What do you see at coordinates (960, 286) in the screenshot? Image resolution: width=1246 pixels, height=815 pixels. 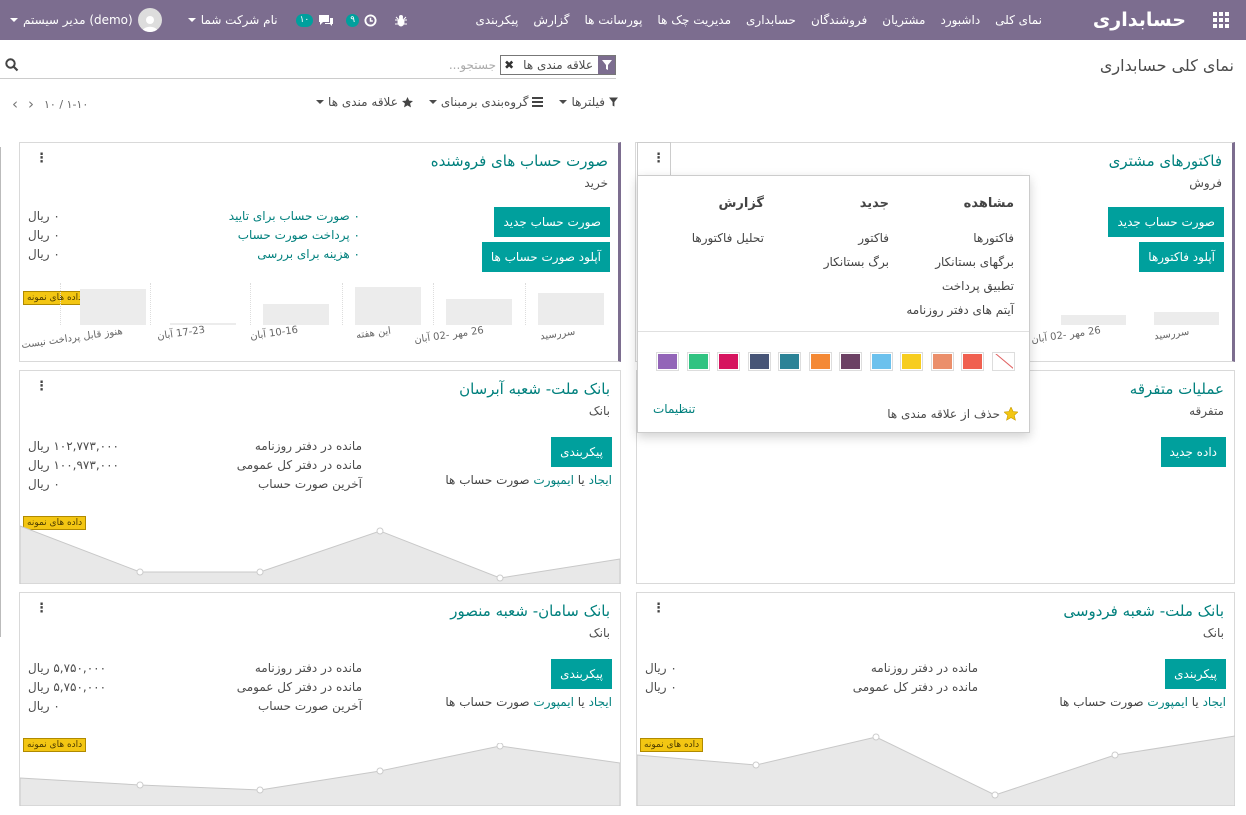 I see `payment-matching-link: تطبیق پرداخت` at bounding box center [960, 286].